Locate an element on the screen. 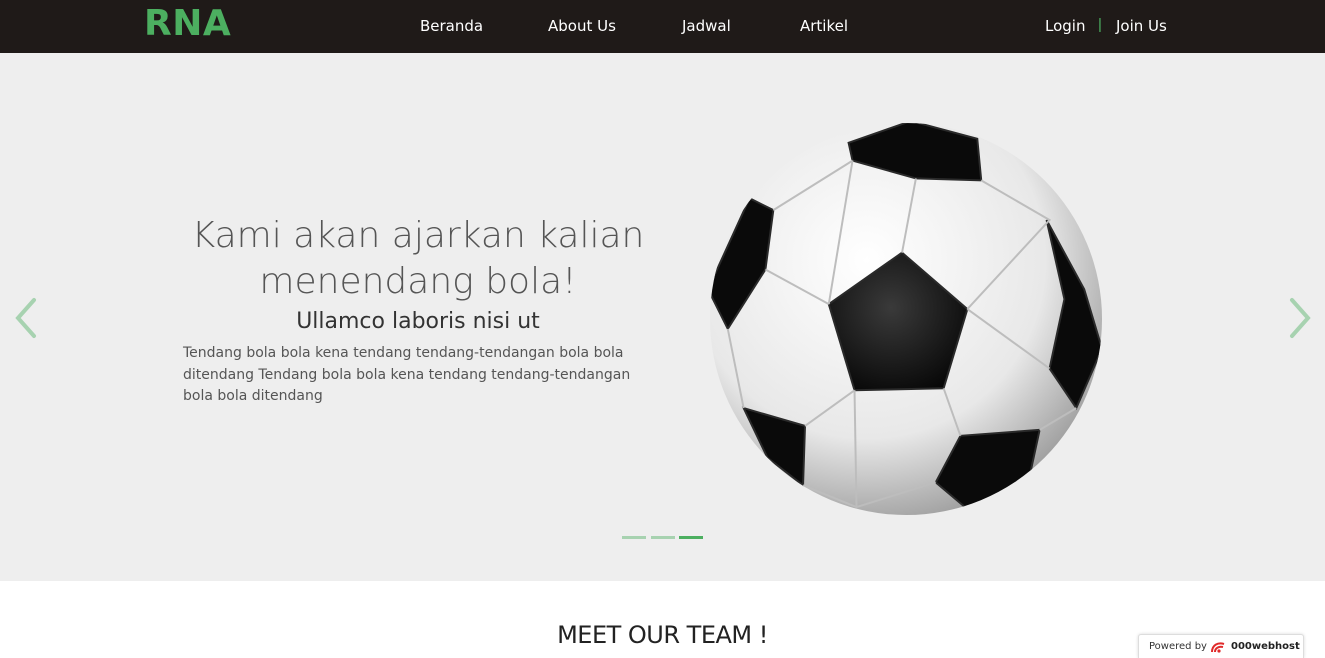  slide-headline-line1: Kami akan ajarkan kalian is located at coordinates (418, 235).